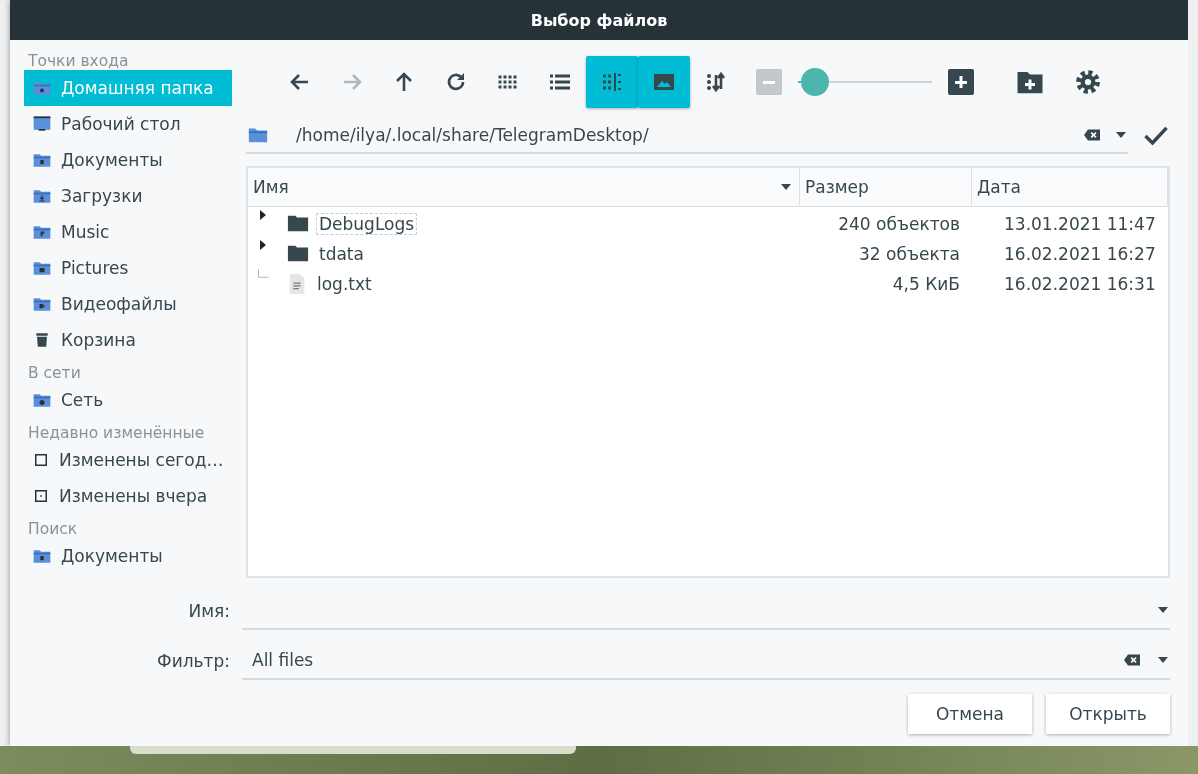 The height and width of the screenshot is (774, 1198). I want to click on monitor-icon, so click(42, 124).